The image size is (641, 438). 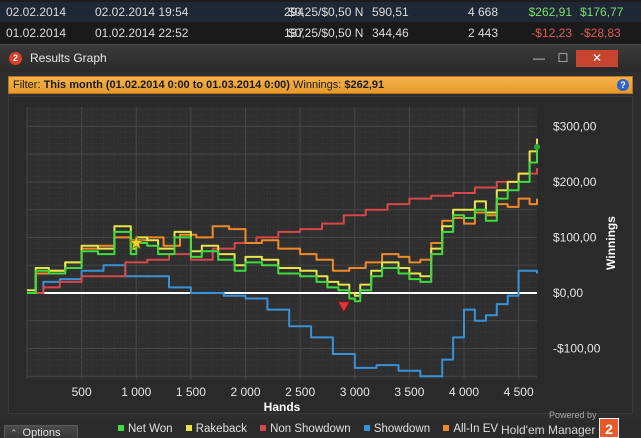 What do you see at coordinates (390, 12) in the screenshot?
I see `session-value: 590,51` at bounding box center [390, 12].